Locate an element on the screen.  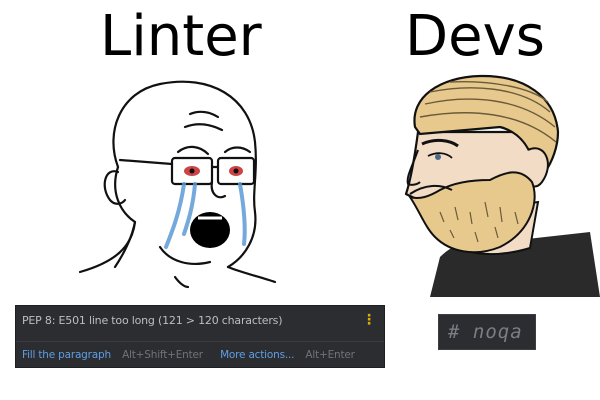
divider is located at coordinates (200, 341).